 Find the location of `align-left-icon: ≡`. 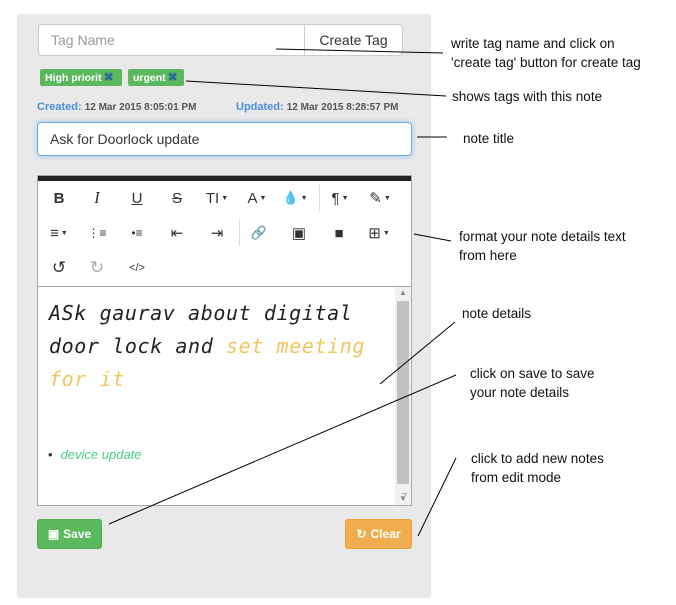

align-left-icon: ≡ is located at coordinates (54, 233).